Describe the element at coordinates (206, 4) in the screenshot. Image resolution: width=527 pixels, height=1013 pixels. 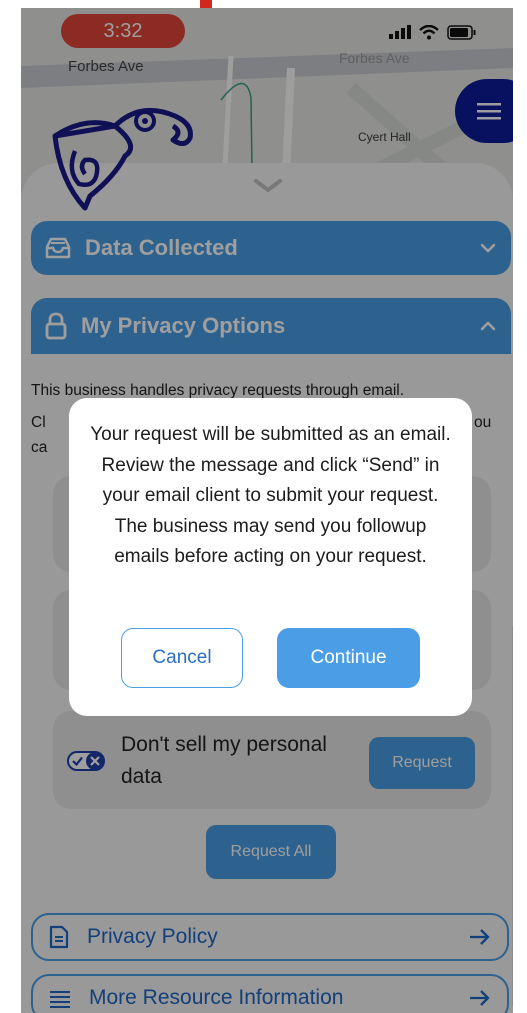
I see `capture-marker` at that location.